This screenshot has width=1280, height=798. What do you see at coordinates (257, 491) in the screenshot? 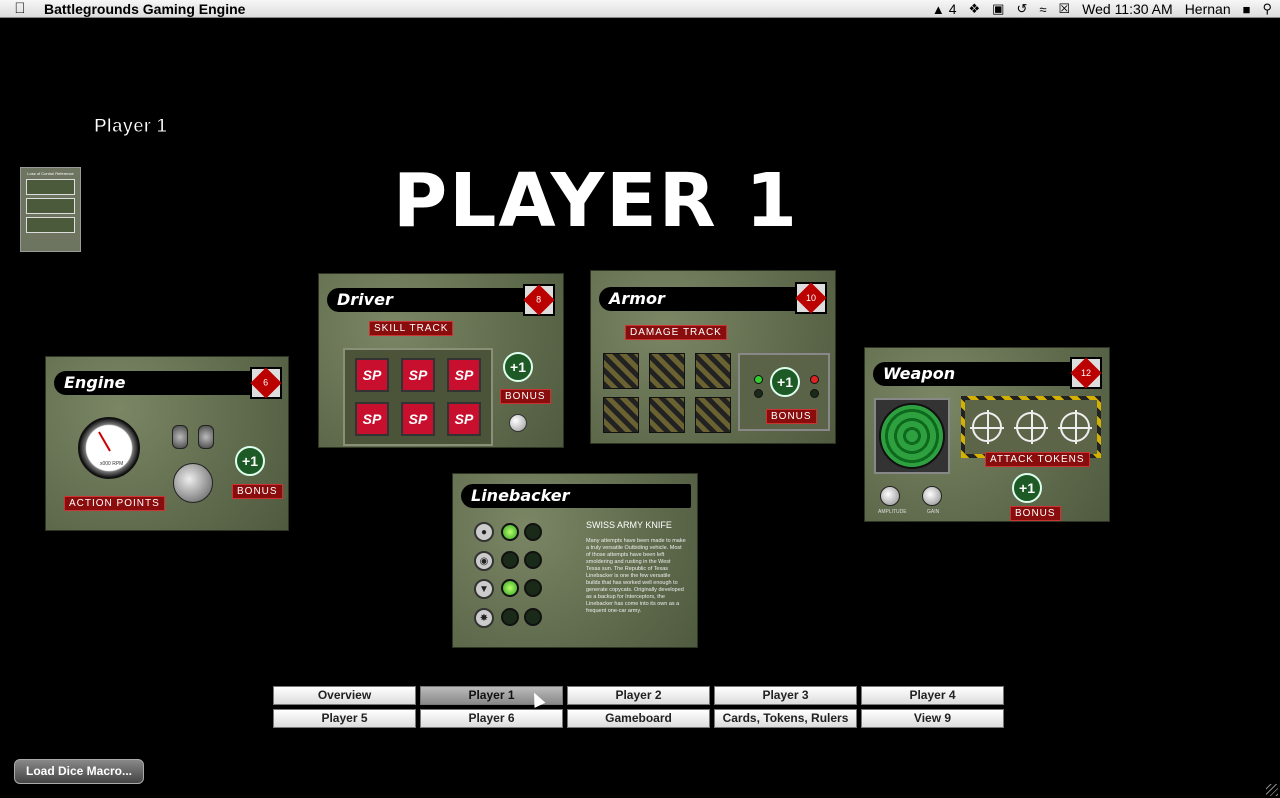
I see `engine-bonus-label: BONUS` at bounding box center [257, 491].